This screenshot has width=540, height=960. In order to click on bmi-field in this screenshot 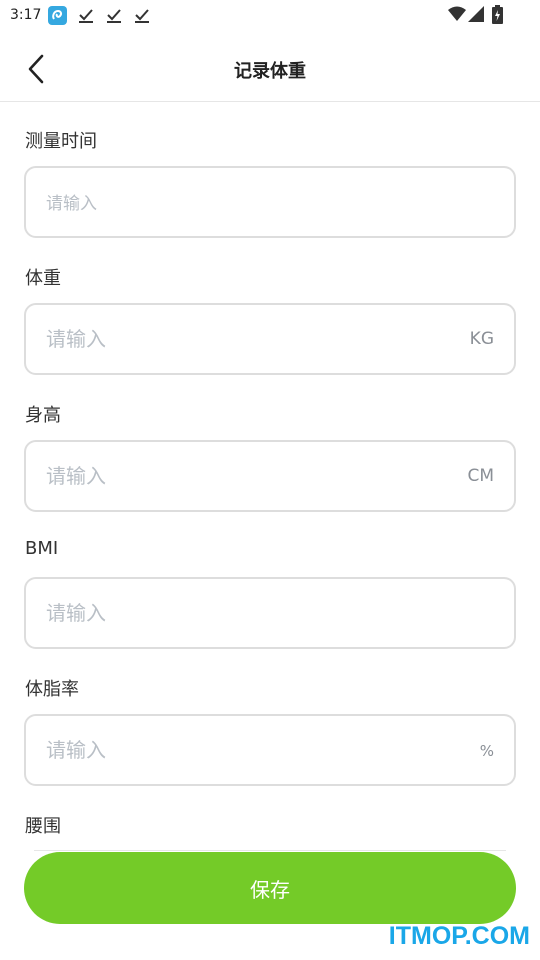, I will do `click(270, 613)`.